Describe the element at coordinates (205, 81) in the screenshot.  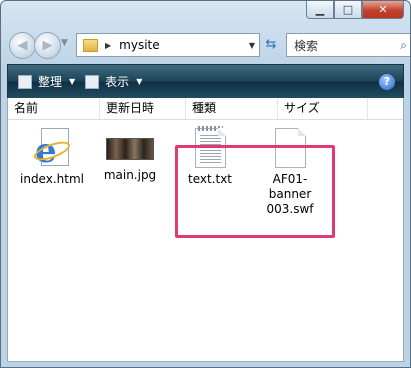
I see `command-toolbar: 整理 ▼ 表示 ▼ ?` at that location.